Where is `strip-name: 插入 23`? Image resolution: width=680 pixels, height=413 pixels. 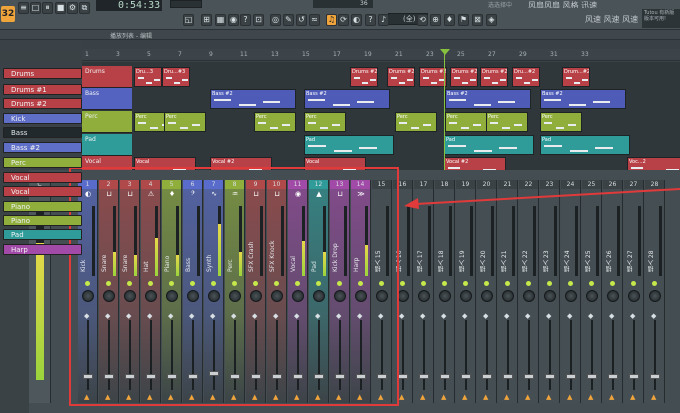 strip-name: 插入 23 is located at coordinates (547, 250).